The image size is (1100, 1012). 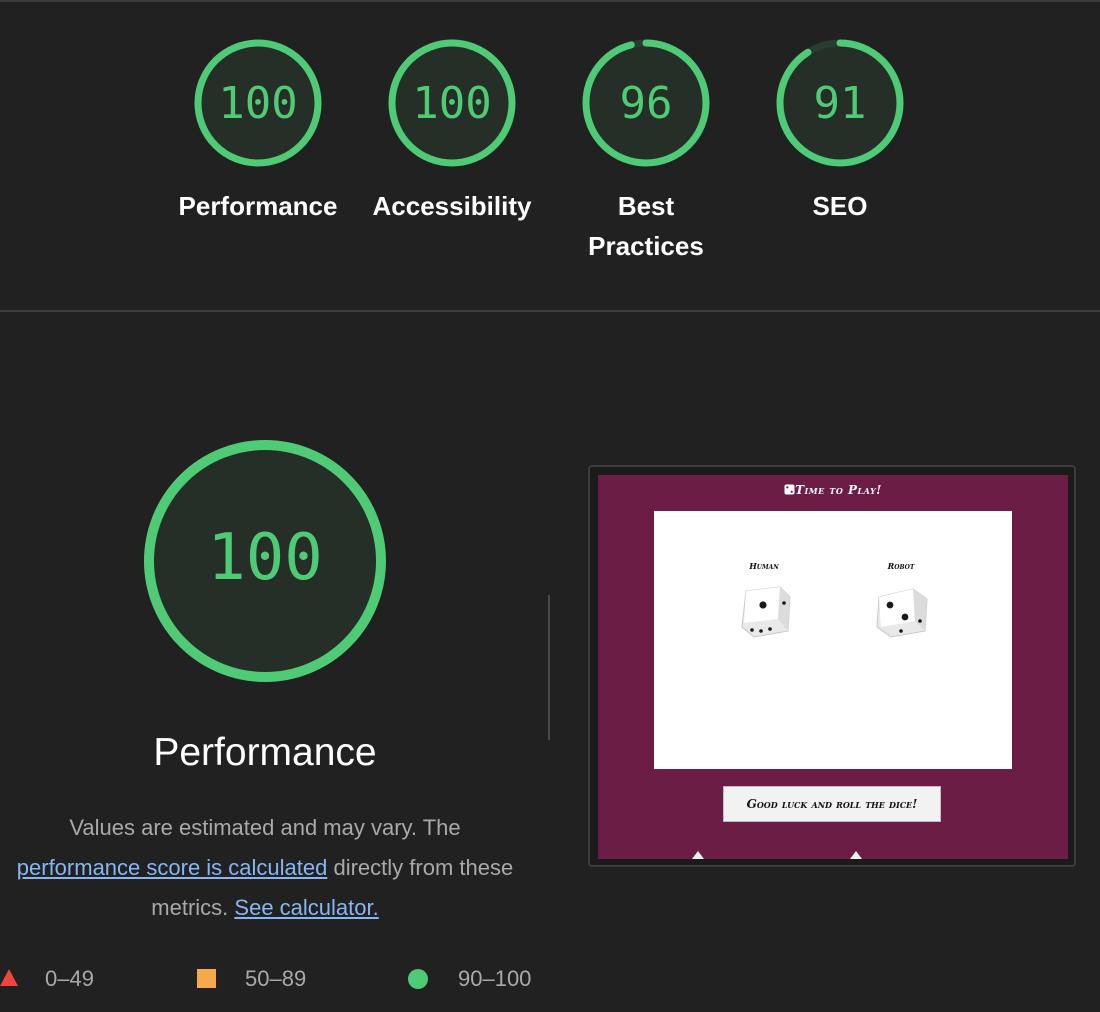 I want to click on legend-pass-range: 90–100, so click(x=495, y=978).